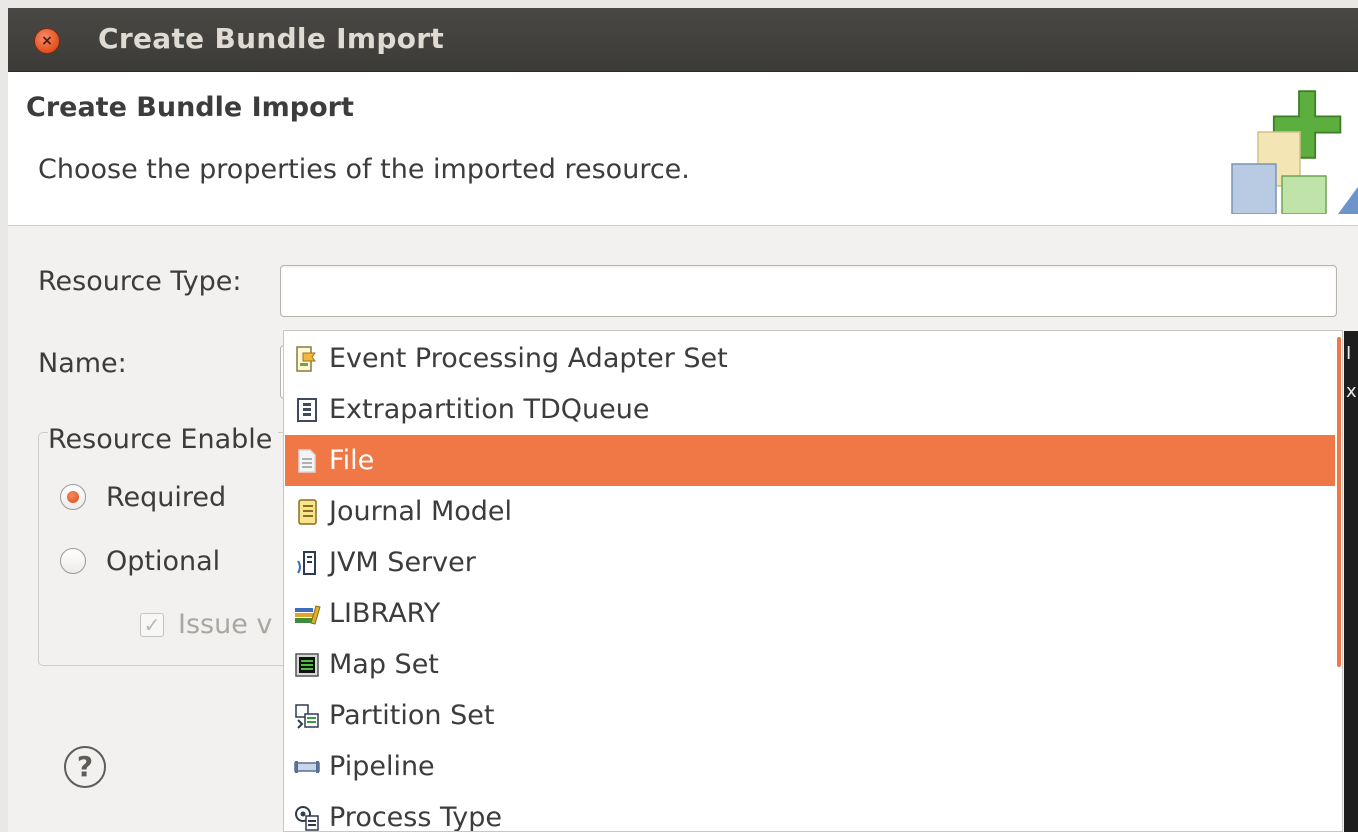  I want to click on dropdown-item-label: Journal Model, so click(421, 511).